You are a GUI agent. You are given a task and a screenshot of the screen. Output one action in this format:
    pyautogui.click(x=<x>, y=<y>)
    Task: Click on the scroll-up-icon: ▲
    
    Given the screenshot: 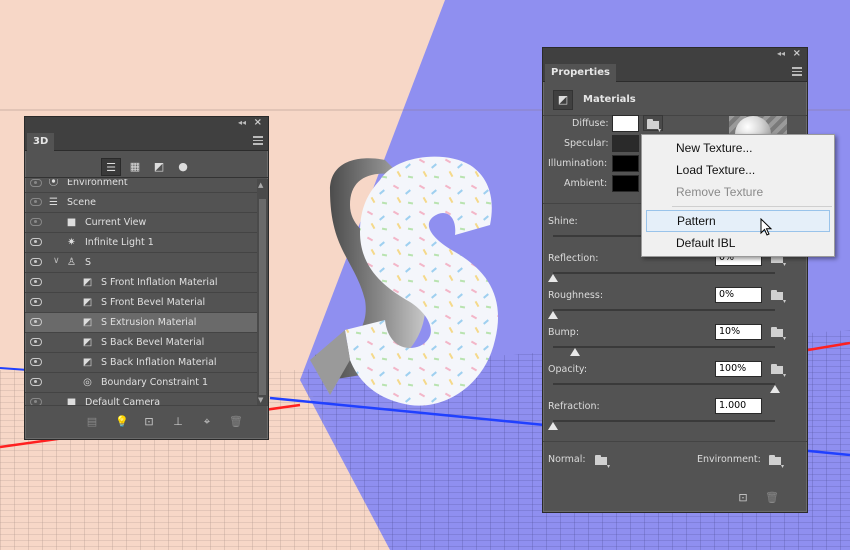 What is the action you would take?
    pyautogui.click(x=260, y=185)
    